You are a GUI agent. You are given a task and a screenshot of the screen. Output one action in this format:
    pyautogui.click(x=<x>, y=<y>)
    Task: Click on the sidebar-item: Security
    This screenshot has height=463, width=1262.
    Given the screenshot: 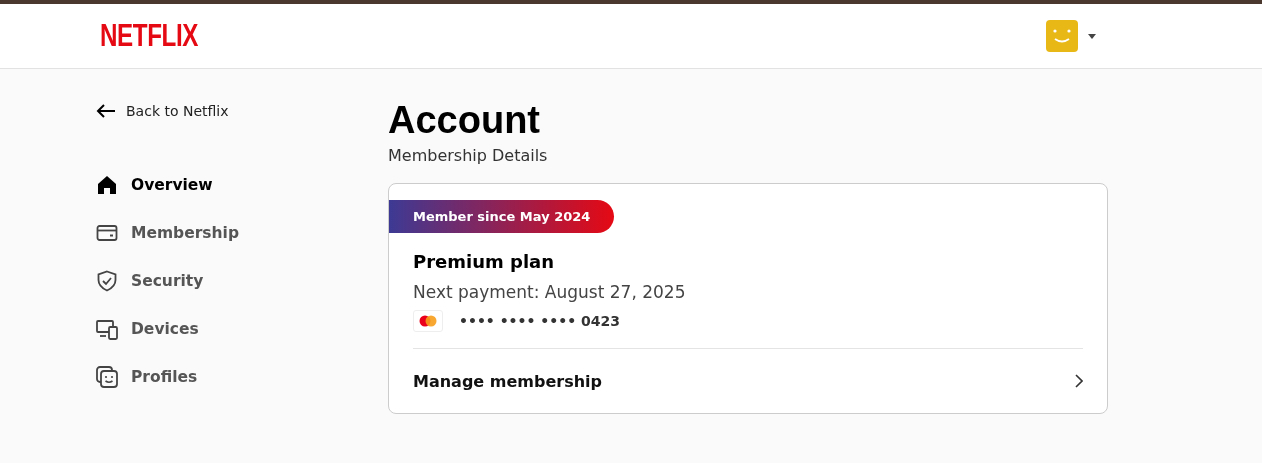 What is the action you would take?
    pyautogui.click(x=242, y=281)
    